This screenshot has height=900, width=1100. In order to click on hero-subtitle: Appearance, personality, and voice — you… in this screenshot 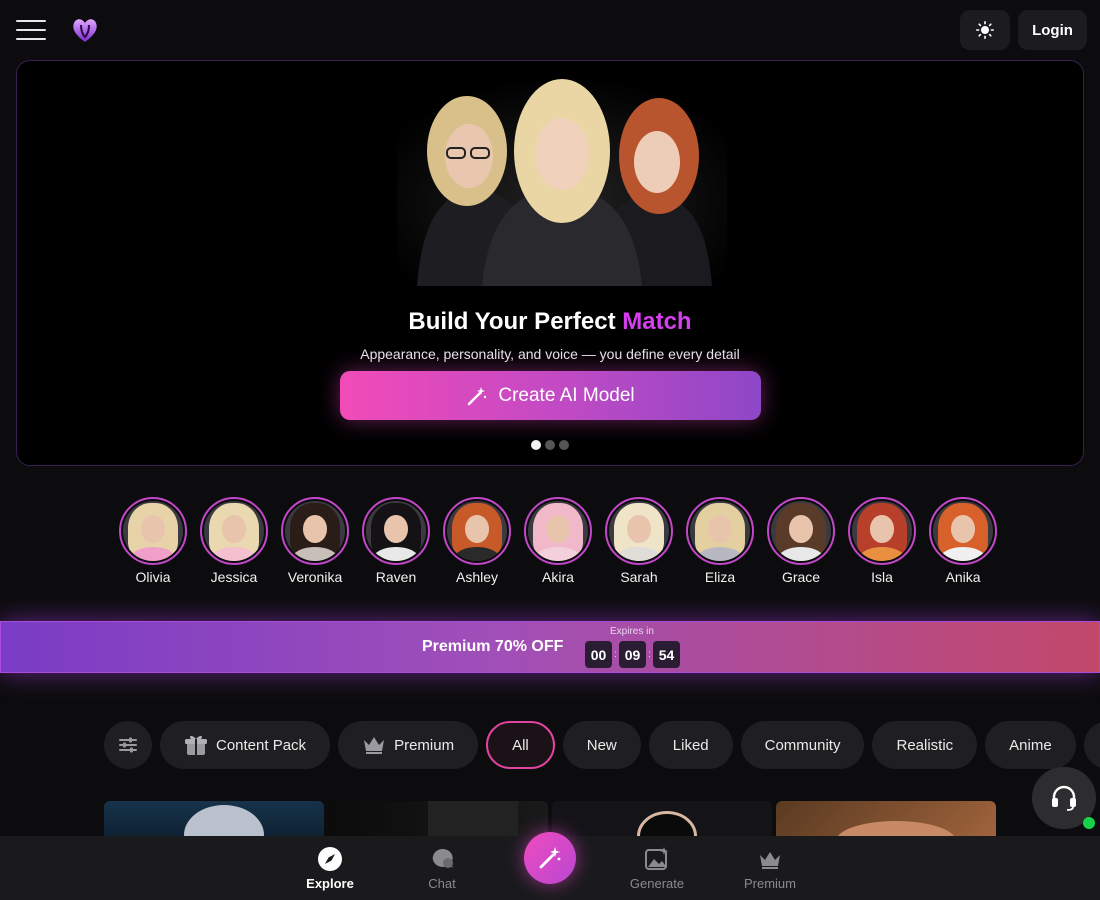, I will do `click(550, 354)`.